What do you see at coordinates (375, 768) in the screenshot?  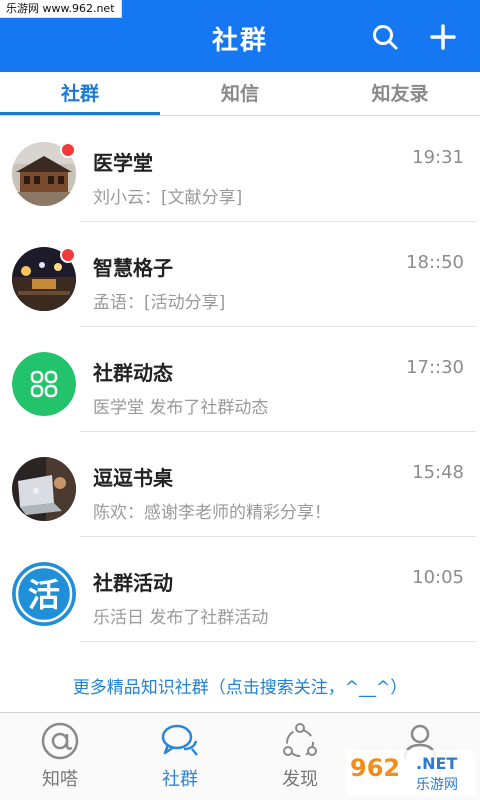 I see `watermark-logo: 962` at bounding box center [375, 768].